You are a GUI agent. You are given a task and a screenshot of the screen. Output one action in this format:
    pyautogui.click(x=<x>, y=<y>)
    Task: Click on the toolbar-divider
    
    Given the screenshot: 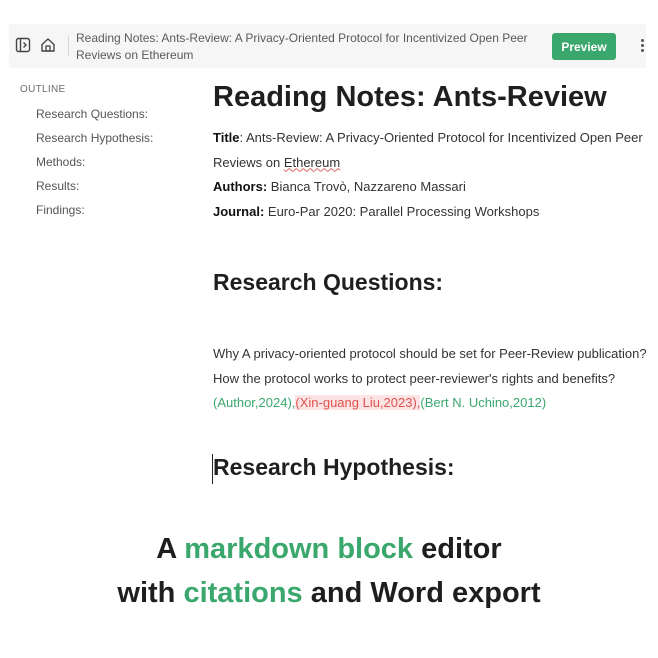 What is the action you would take?
    pyautogui.click(x=68, y=46)
    